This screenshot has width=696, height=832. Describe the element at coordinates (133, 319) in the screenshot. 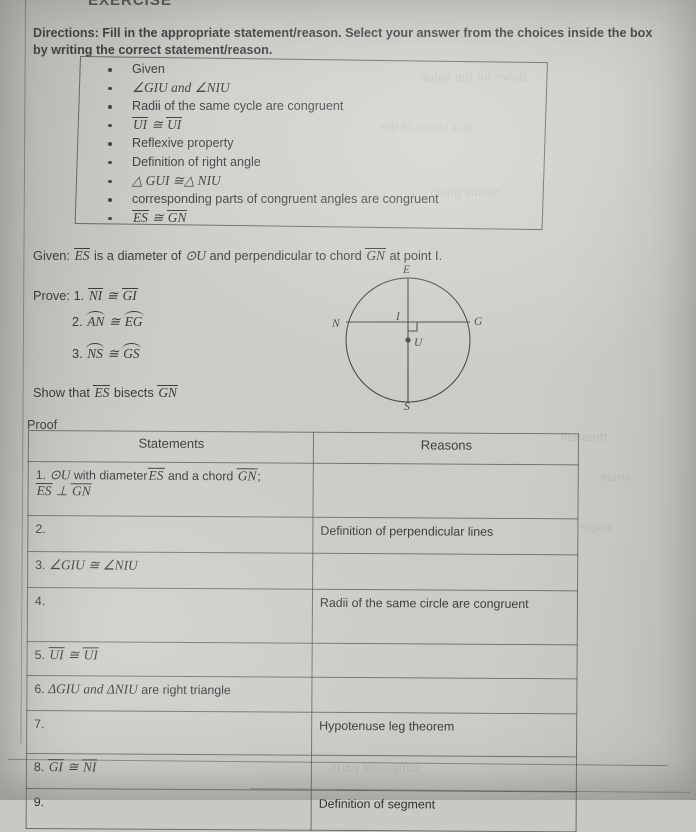

I see `prove-arc-eg: EG` at that location.